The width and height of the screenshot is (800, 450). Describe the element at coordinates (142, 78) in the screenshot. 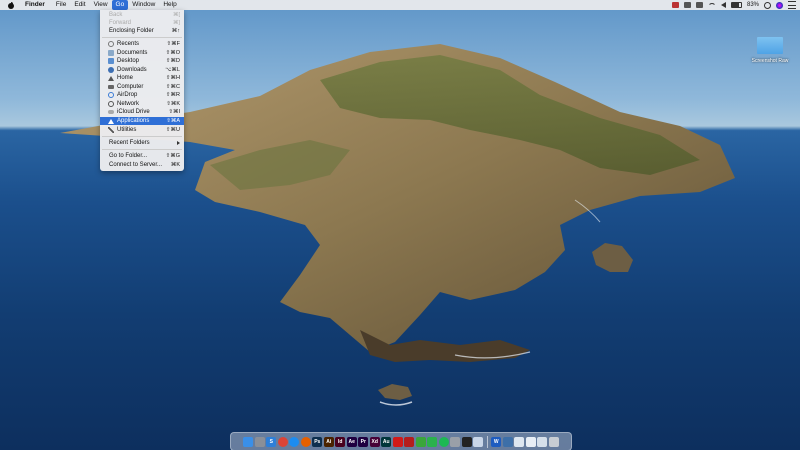

I see `menu-item-home: Home ⇧⌘H` at that location.